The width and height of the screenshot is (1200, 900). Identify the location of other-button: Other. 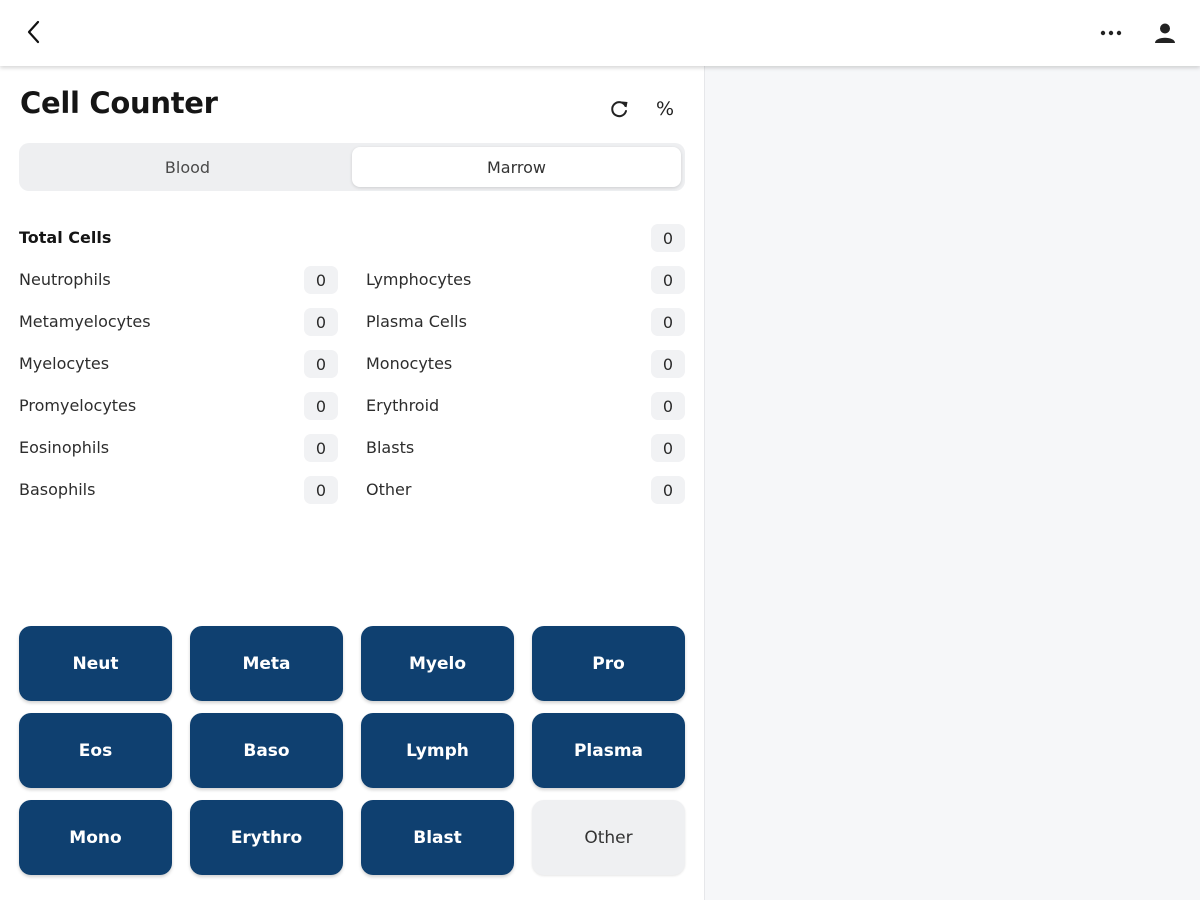
(608, 837).